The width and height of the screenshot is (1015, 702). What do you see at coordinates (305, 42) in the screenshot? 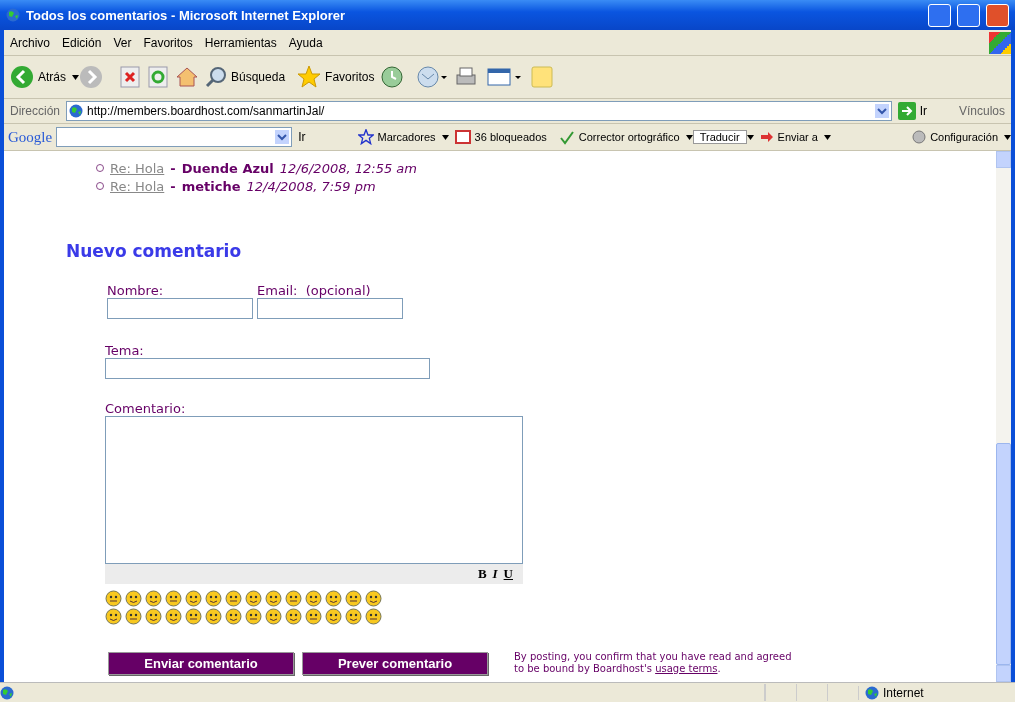
I see `menu-item: Ayuda` at bounding box center [305, 42].